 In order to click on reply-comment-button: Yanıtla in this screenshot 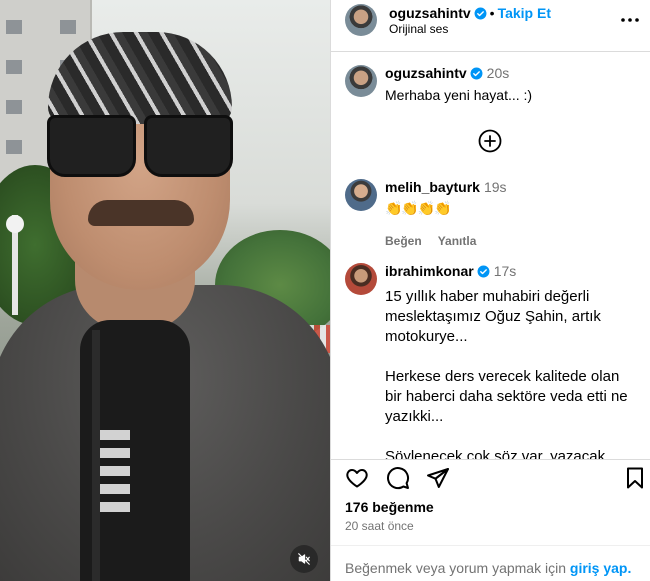, I will do `click(457, 241)`.